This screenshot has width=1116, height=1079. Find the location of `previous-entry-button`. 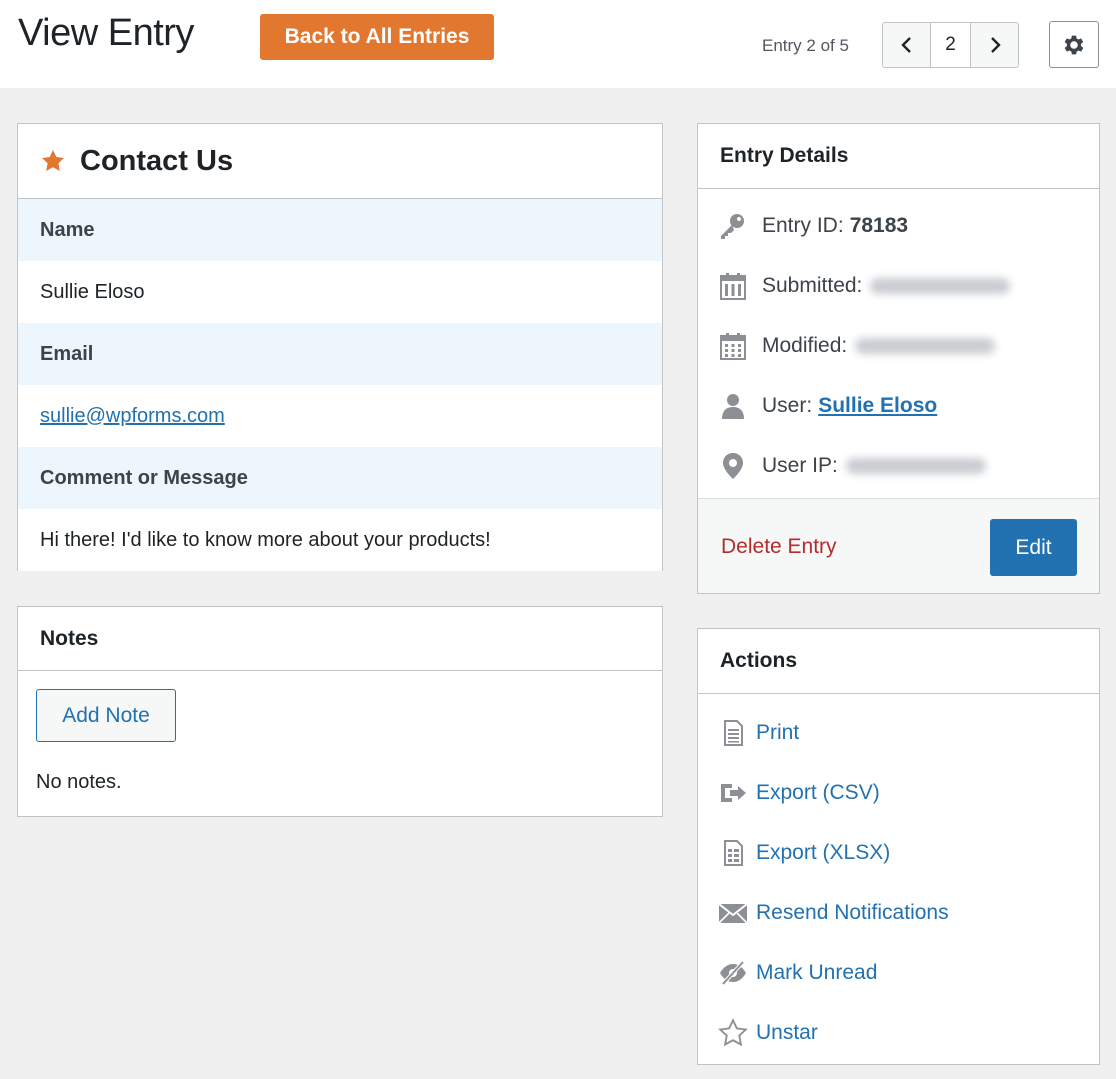

previous-entry-button is located at coordinates (906, 45).